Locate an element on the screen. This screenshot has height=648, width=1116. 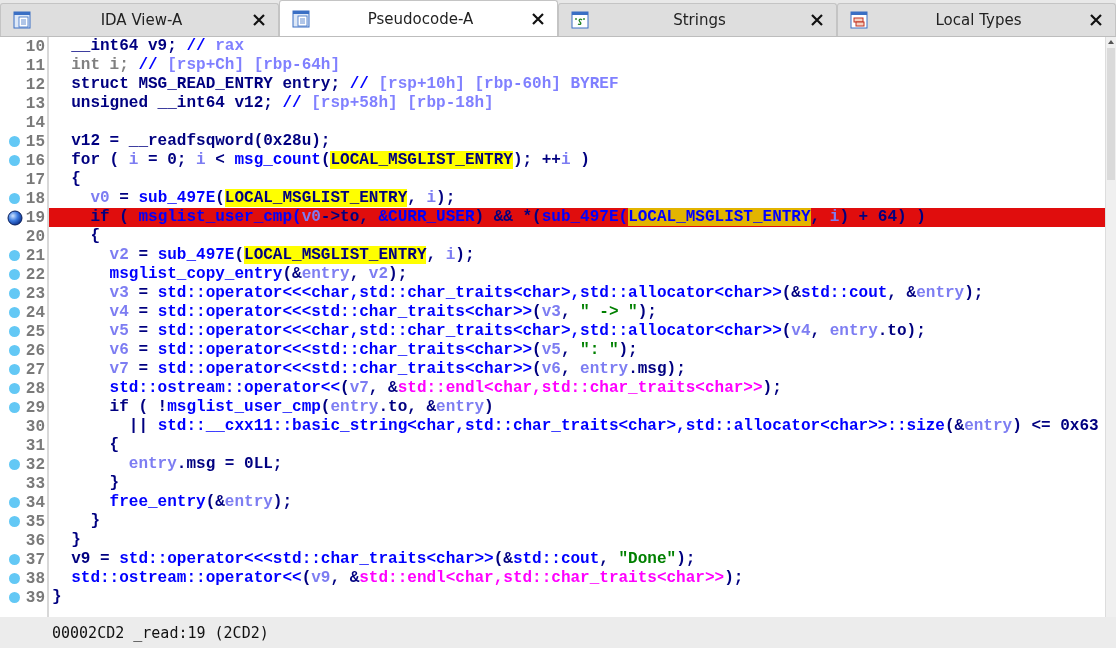
line-number: 28 is located at coordinates (35, 388).